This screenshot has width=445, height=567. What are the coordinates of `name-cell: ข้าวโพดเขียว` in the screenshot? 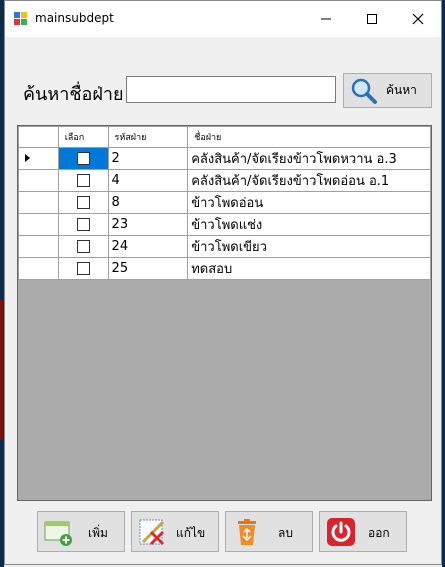 It's located at (309, 246).